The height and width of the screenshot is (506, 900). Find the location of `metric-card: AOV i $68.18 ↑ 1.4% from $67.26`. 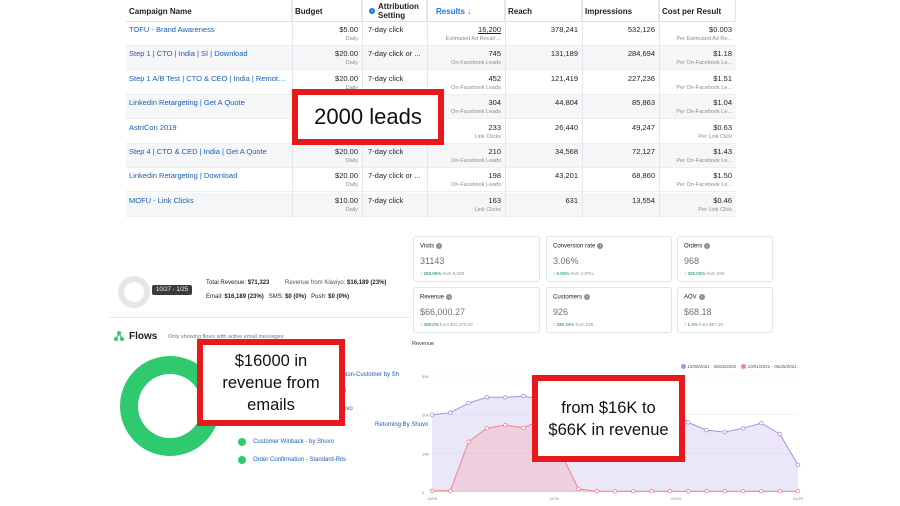

metric-card: AOV i $68.18 ↑ 1.4% from $67.26 is located at coordinates (725, 310).